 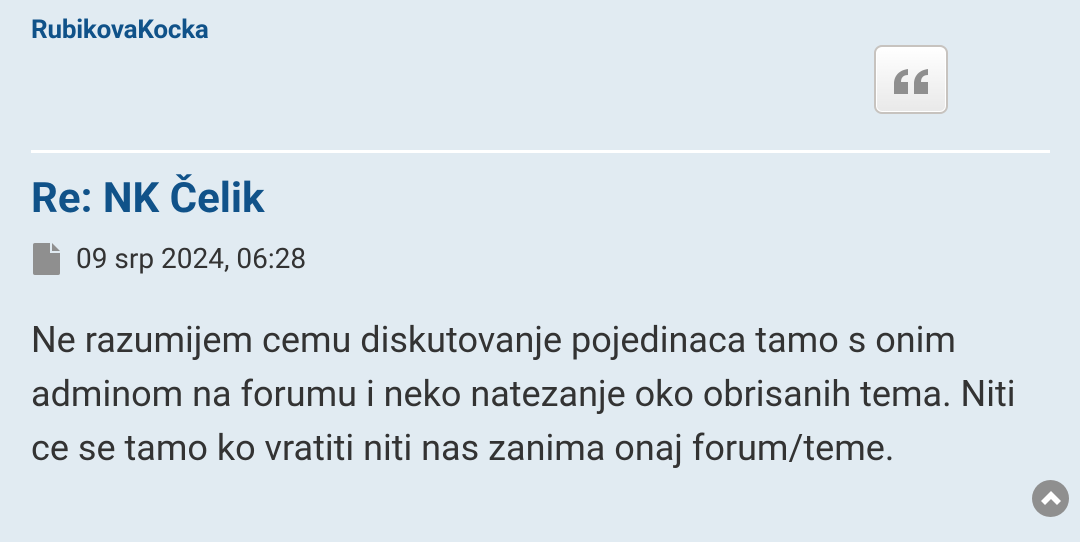 What do you see at coordinates (120, 30) in the screenshot?
I see `post-author-link: RubikovaKocka` at bounding box center [120, 30].